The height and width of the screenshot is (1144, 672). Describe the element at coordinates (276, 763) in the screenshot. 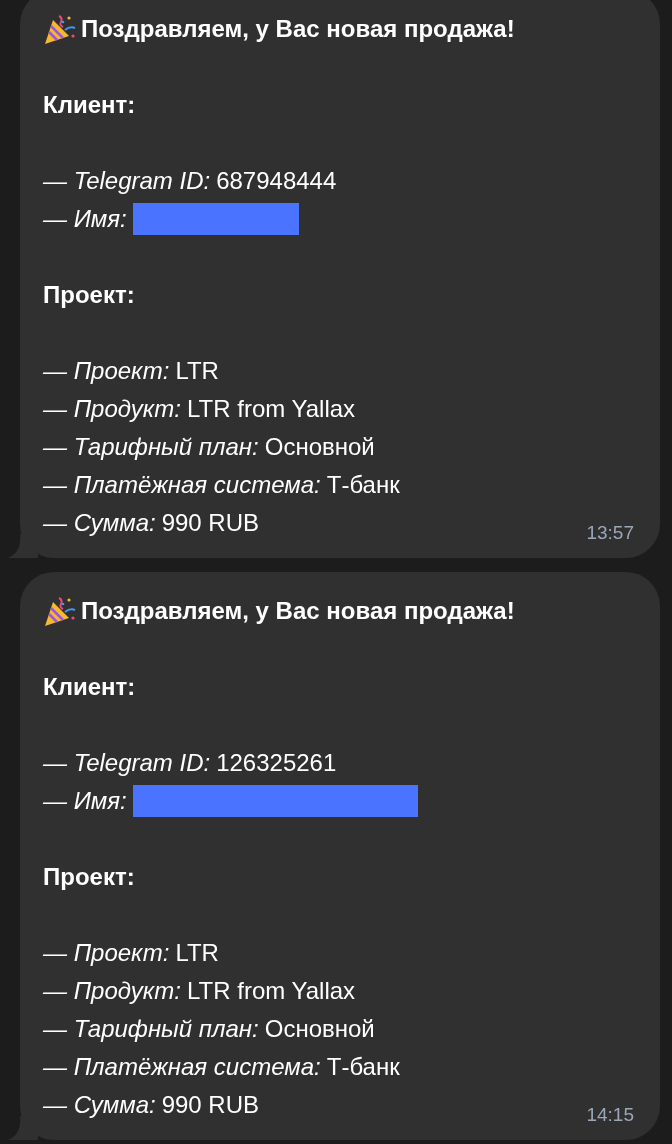

I see `field-value: 126325261` at that location.